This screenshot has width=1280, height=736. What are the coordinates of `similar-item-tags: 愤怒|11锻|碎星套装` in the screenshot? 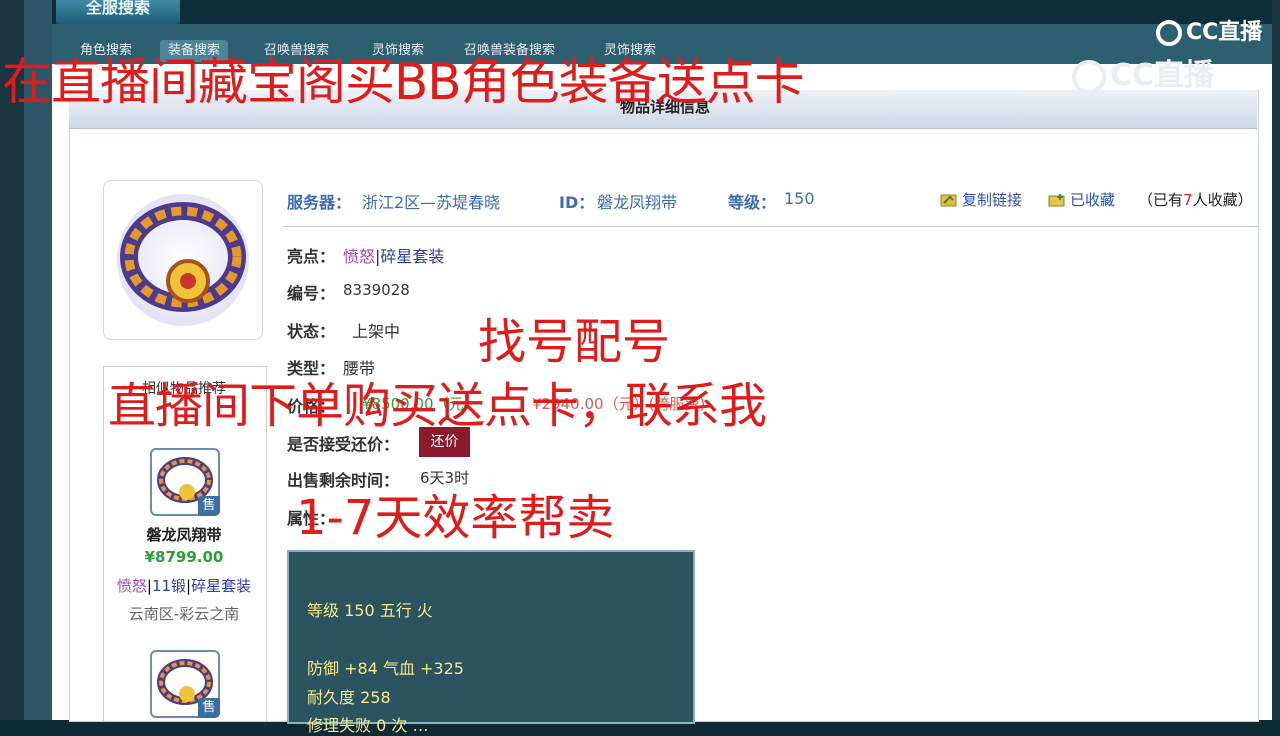 It's located at (184, 585).